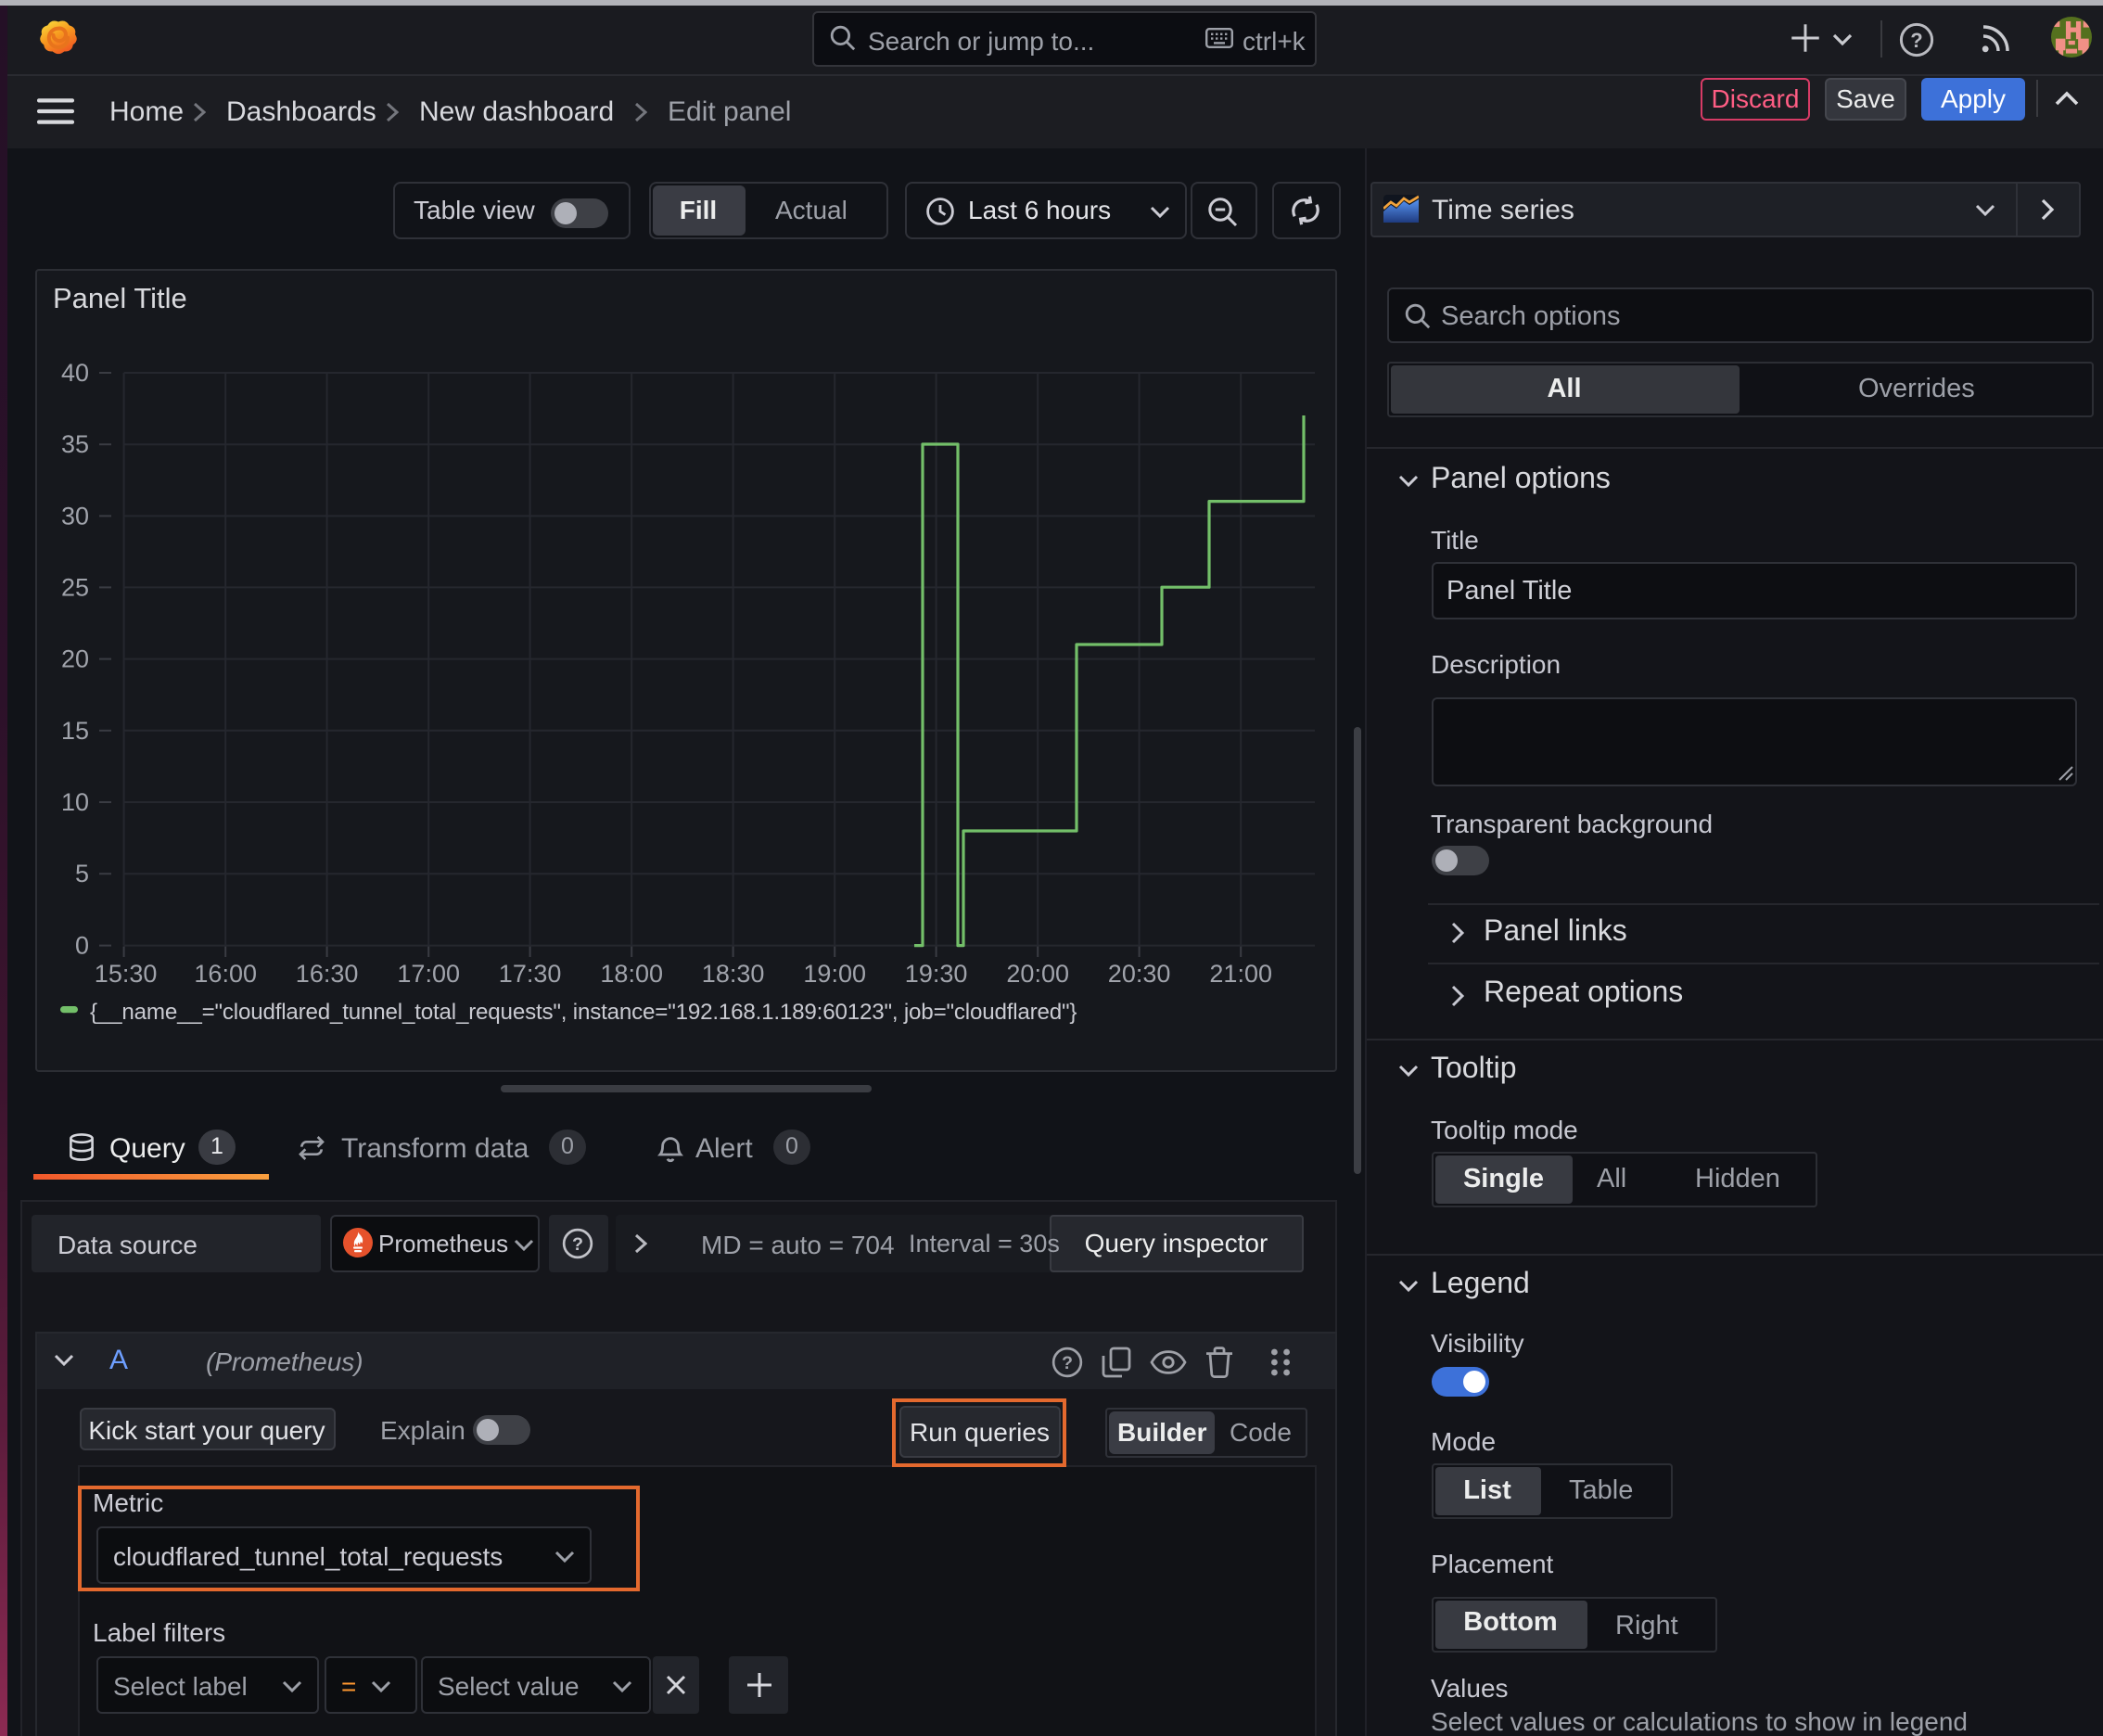 The width and height of the screenshot is (2103, 1736). I want to click on svg-text: 17:30, so click(529, 973).